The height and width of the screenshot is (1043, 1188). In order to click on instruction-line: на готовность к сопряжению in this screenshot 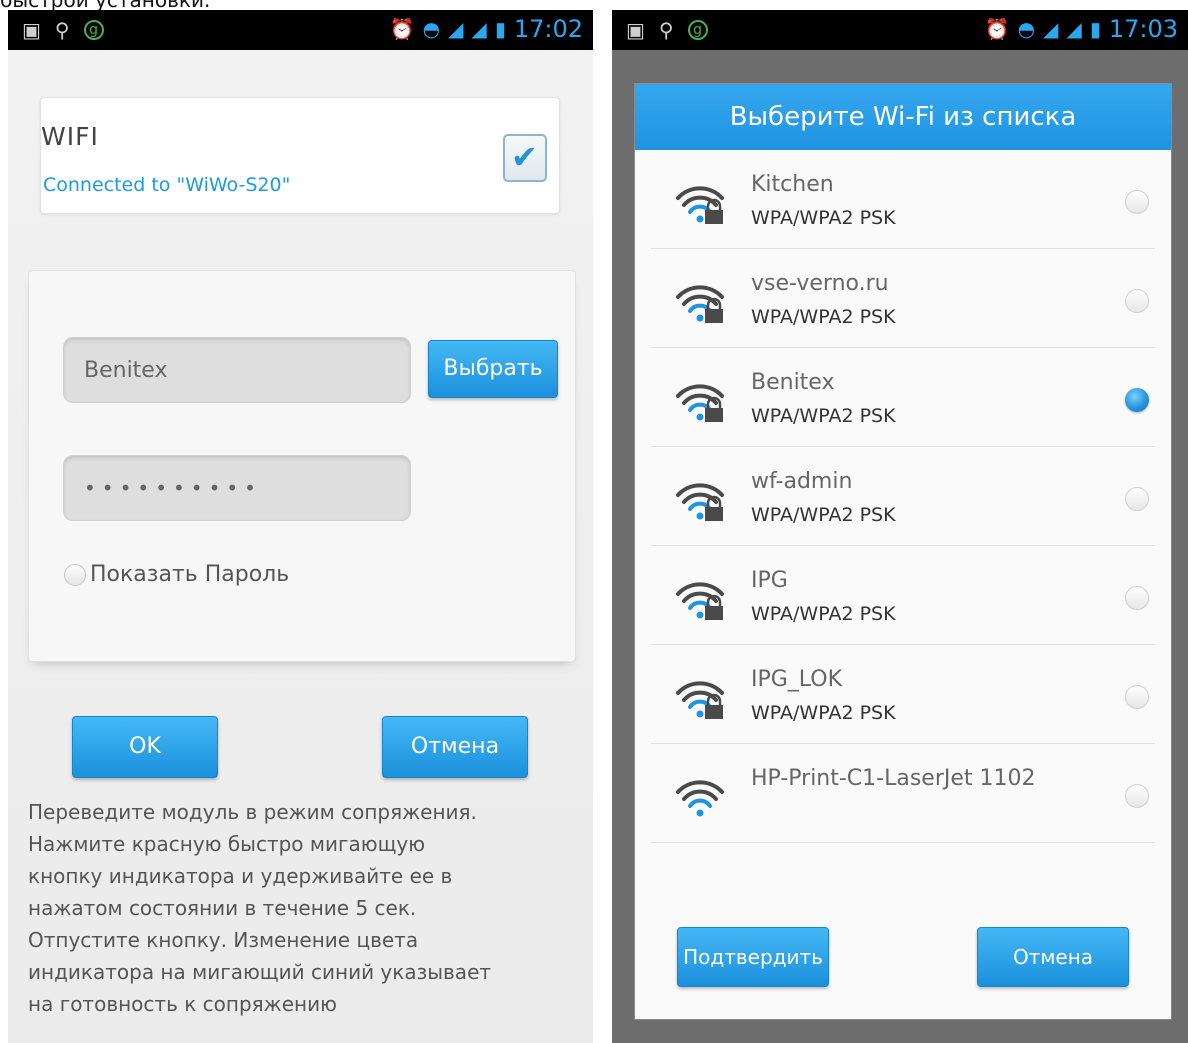, I will do `click(182, 1004)`.